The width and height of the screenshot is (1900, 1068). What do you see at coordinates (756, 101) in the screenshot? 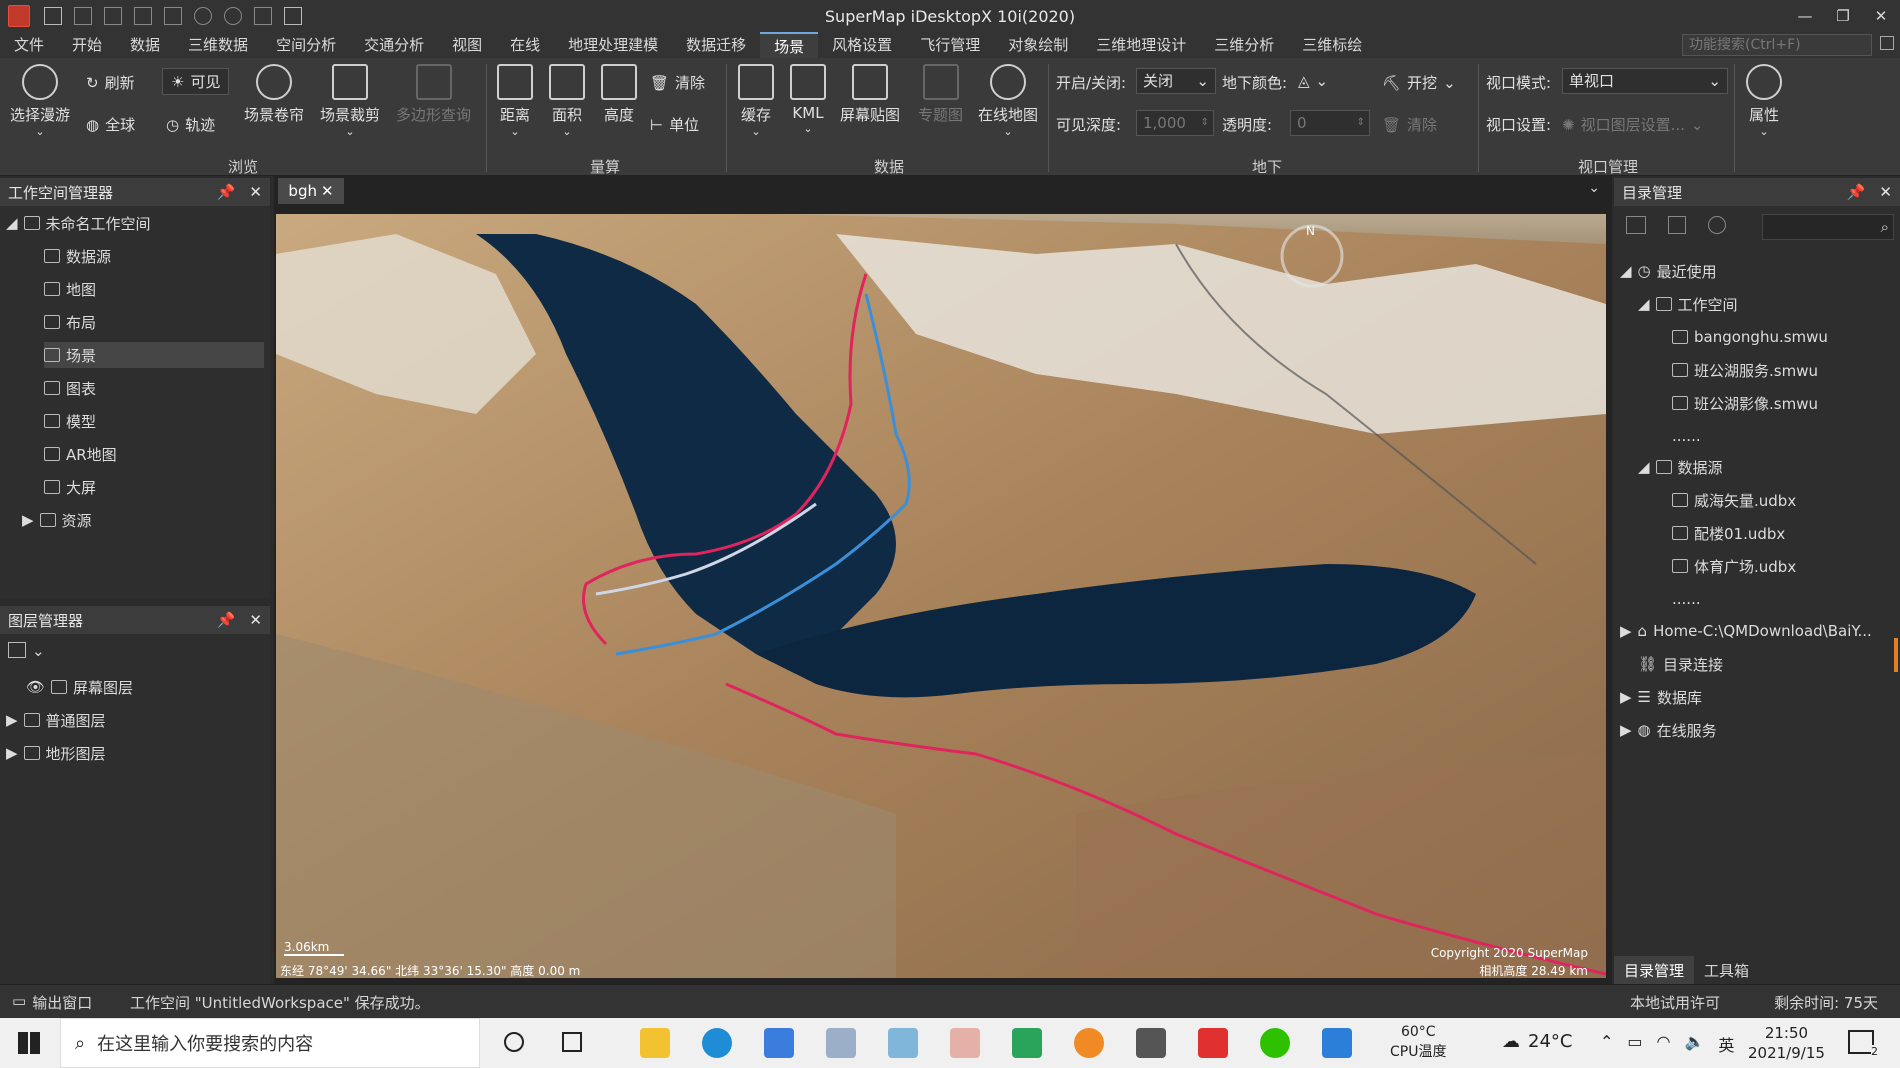
I see `cache-button: 缓存 ⌄` at bounding box center [756, 101].